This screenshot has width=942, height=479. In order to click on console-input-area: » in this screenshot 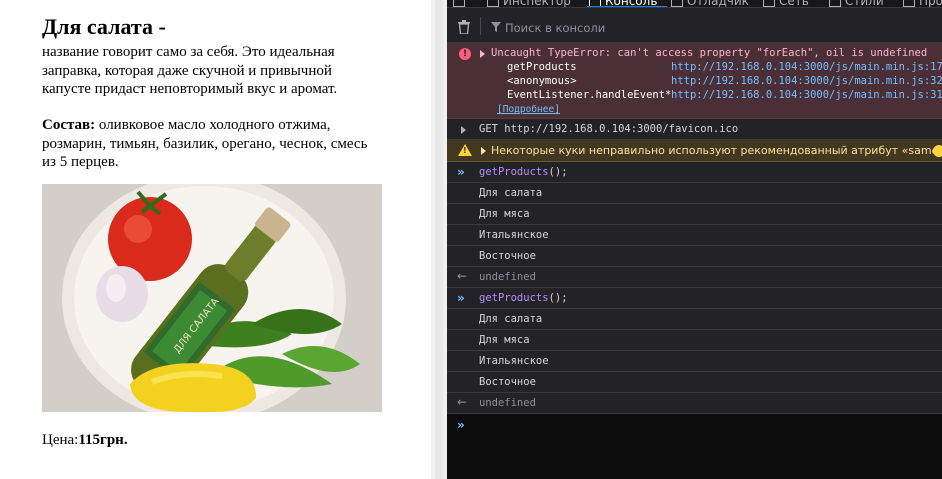, I will do `click(694, 446)`.